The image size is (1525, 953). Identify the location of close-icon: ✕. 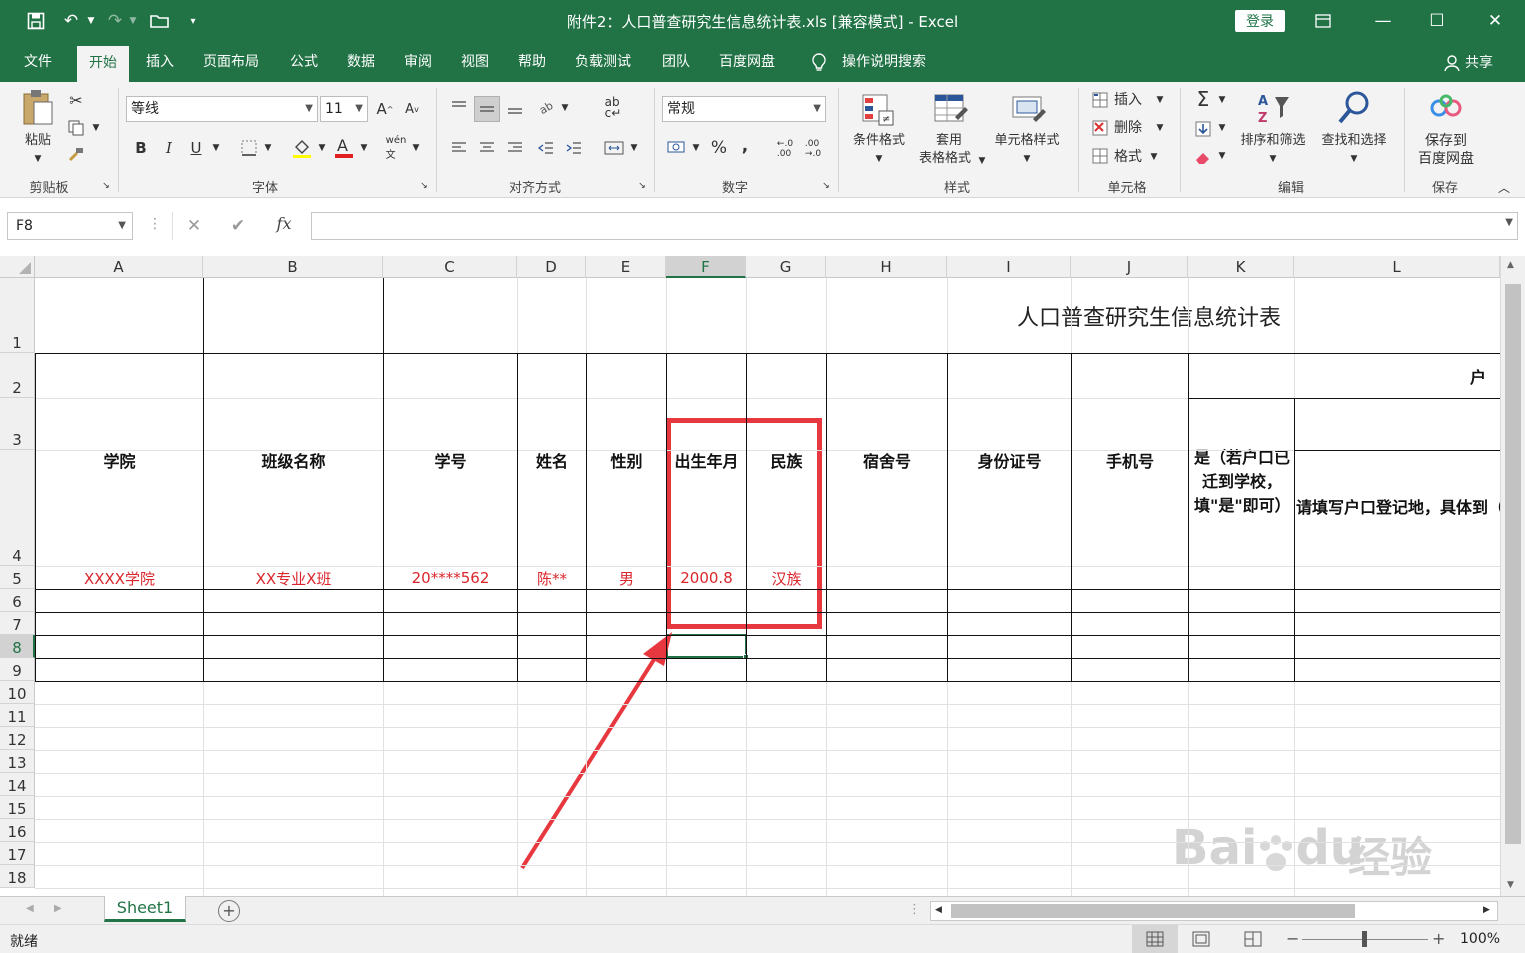
(1495, 21).